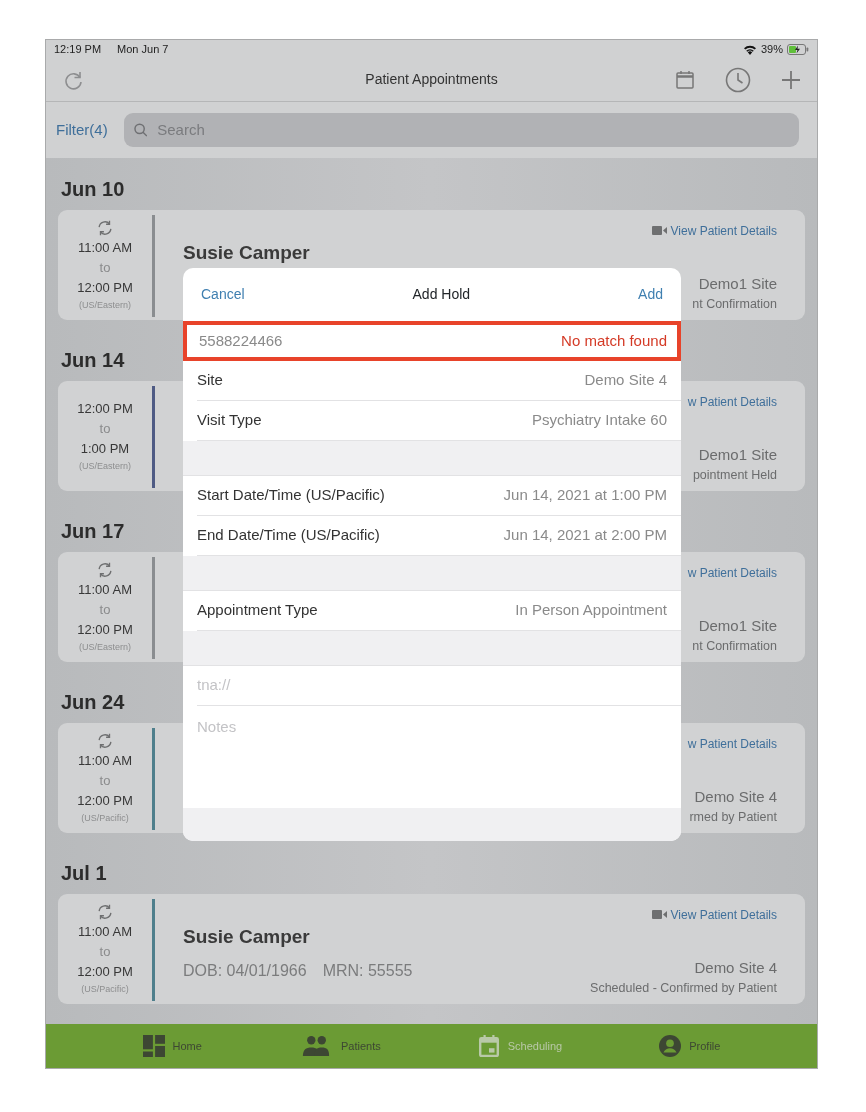 Image resolution: width=866 pixels, height=1112 pixels. I want to click on date-heading: Jun 17, so click(93, 532).